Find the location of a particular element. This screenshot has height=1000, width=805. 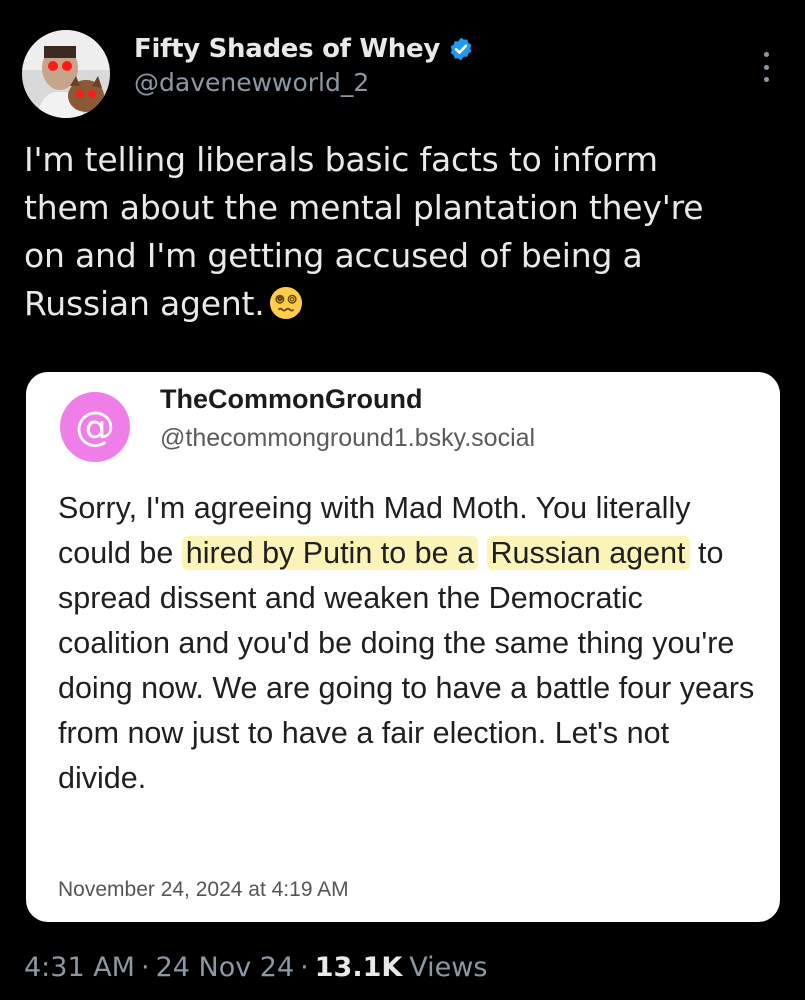

author-display-name: Fifty Shades of Whey is located at coordinates (287, 49).